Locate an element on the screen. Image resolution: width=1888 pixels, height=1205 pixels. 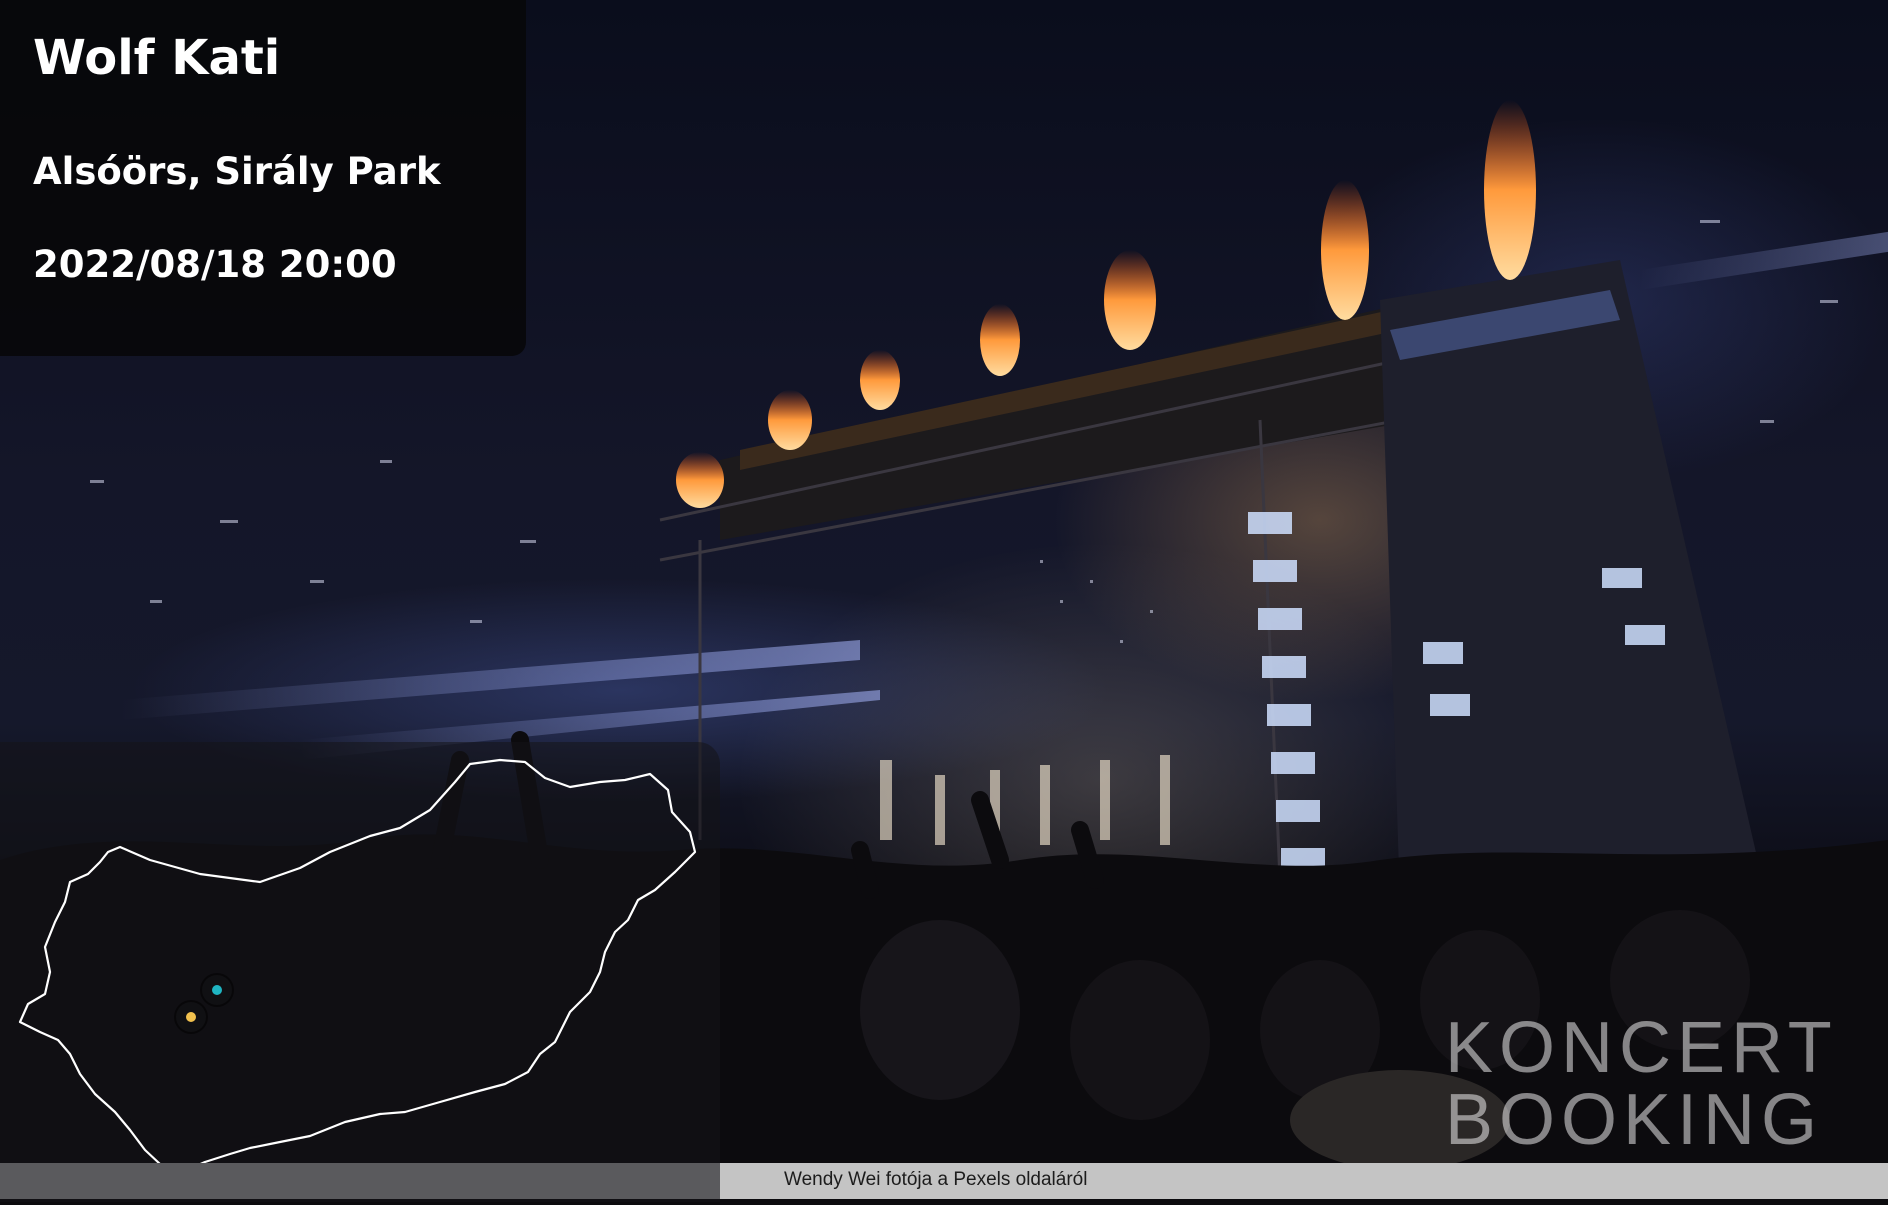
logo-line-1: KONCERT is located at coordinates (1641, 1048).